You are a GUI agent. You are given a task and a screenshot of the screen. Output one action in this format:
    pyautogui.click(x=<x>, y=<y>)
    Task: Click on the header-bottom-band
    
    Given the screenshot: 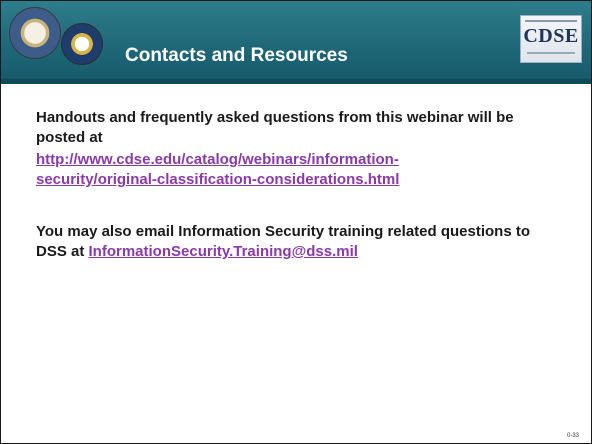 What is the action you would take?
    pyautogui.click(x=296, y=81)
    